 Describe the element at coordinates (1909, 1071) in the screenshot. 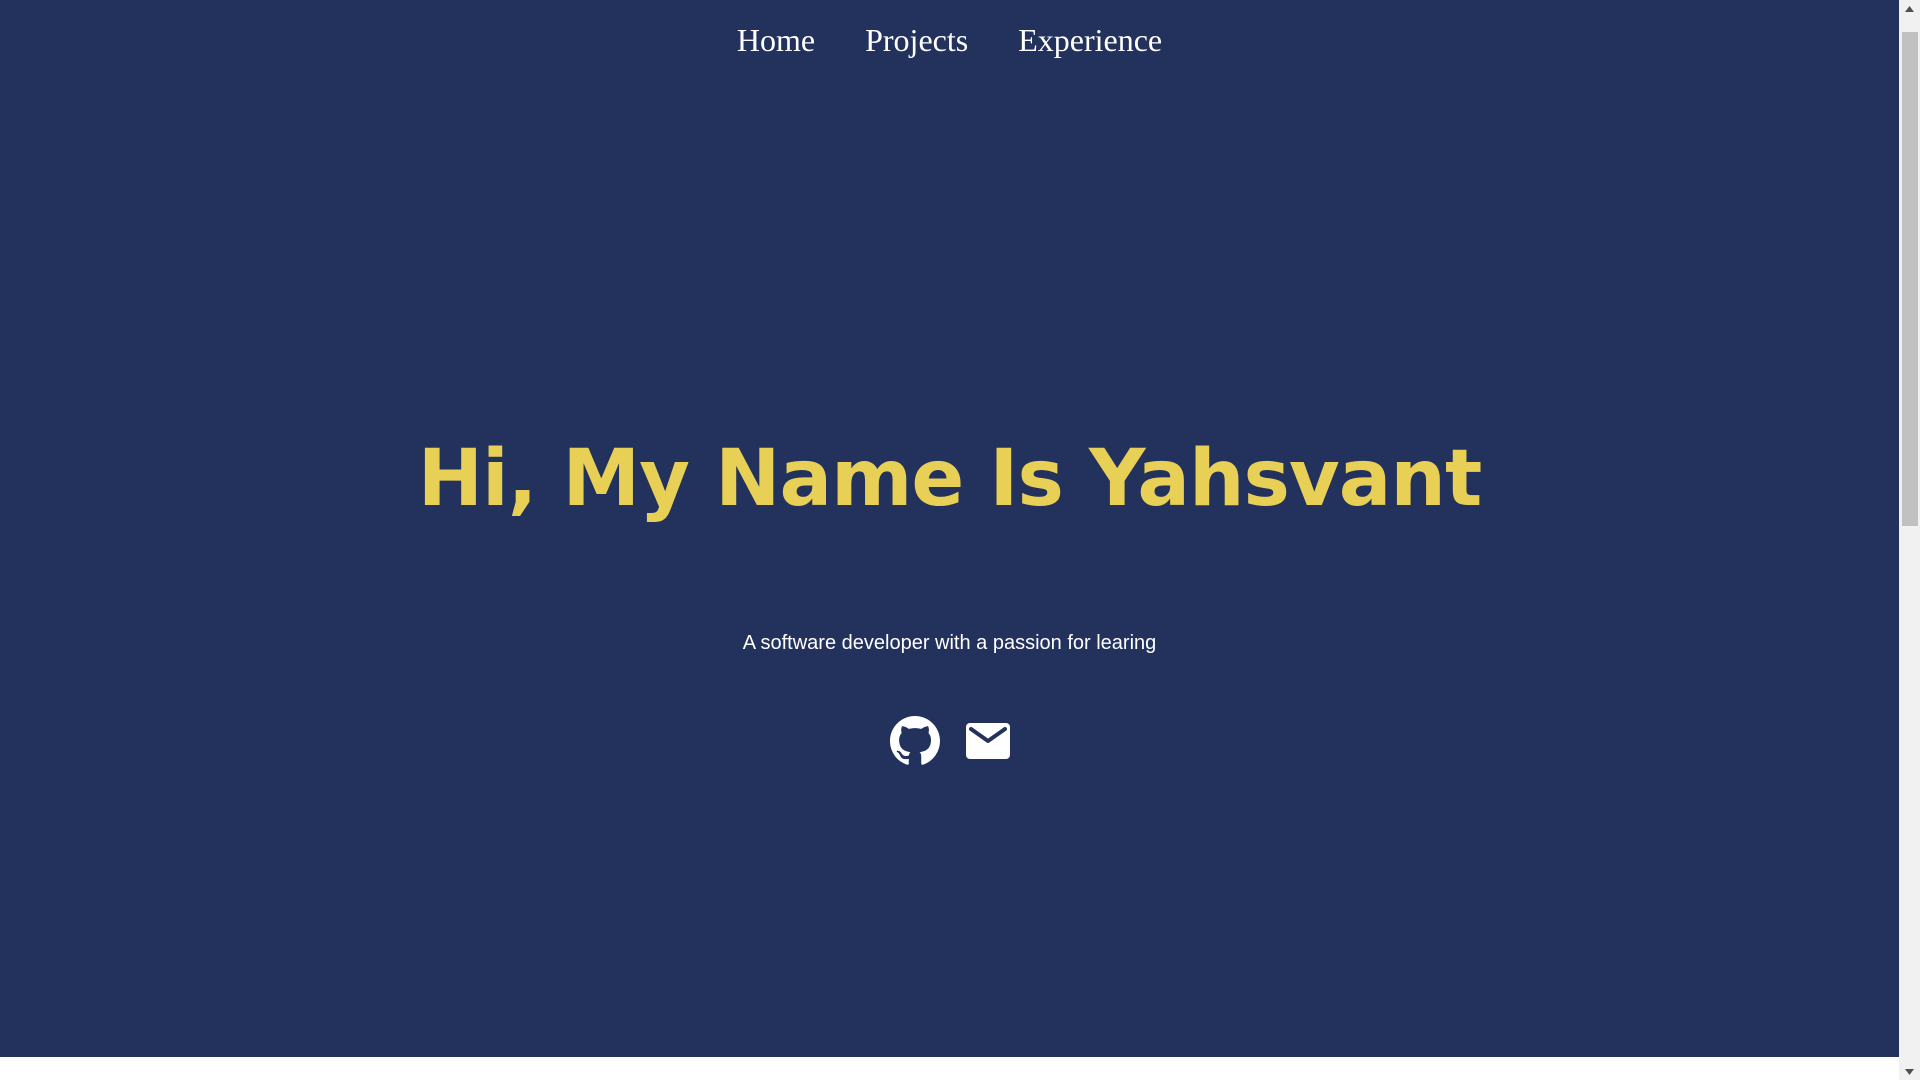

I see `scroll-down-arrow-icon` at that location.